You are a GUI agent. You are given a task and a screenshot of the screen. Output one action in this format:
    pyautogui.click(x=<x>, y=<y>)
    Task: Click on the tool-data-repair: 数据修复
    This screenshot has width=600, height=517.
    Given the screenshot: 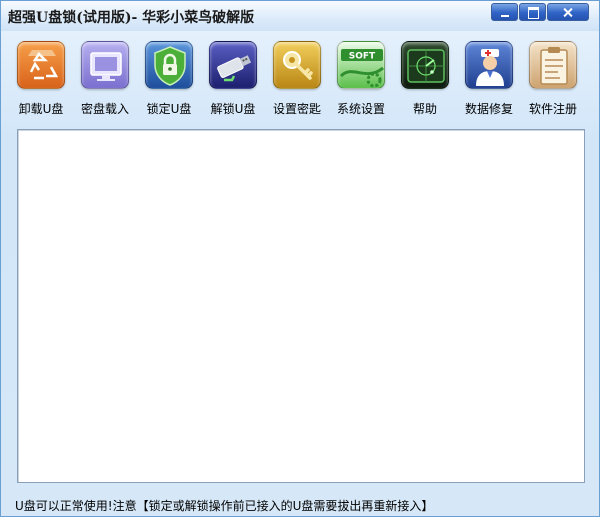 What is the action you would take?
    pyautogui.click(x=489, y=80)
    